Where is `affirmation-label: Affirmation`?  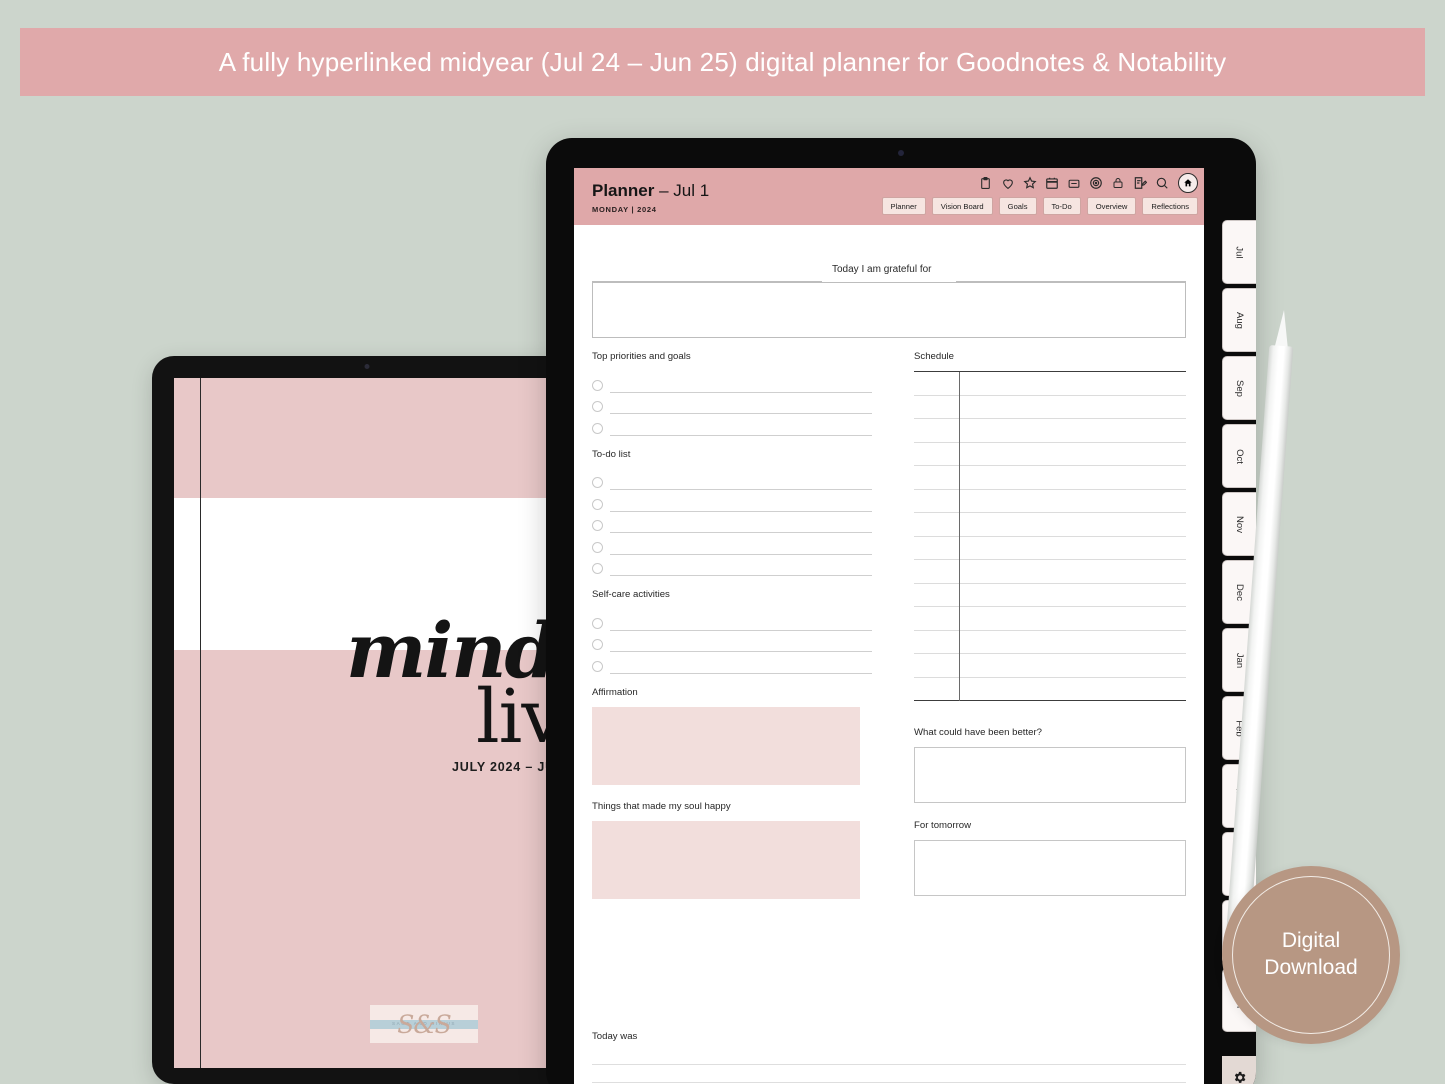
affirmation-label: Affirmation is located at coordinates (615, 692).